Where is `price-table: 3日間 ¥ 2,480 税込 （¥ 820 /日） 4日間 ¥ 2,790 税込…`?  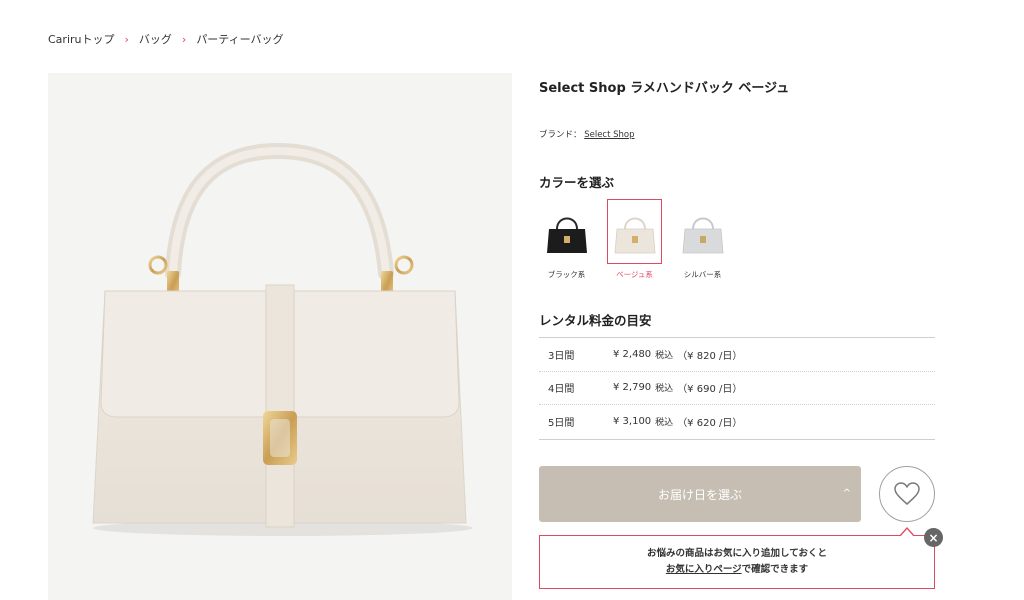 price-table: 3日間 ¥ 2,480 税込 （¥ 820 /日） 4日間 ¥ 2,790 税込… is located at coordinates (737, 388).